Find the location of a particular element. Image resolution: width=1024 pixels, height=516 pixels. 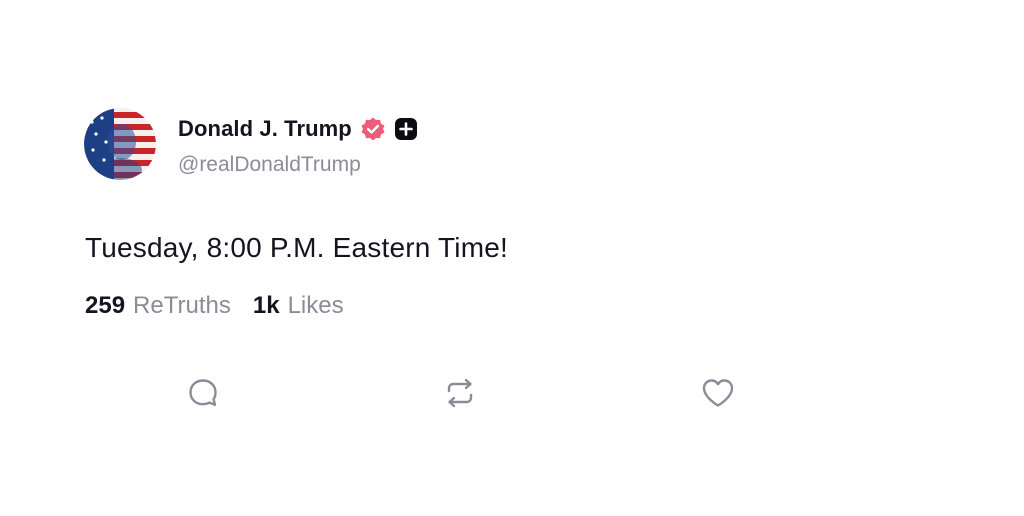

display-name: Donald J. Trump is located at coordinates (265, 129).